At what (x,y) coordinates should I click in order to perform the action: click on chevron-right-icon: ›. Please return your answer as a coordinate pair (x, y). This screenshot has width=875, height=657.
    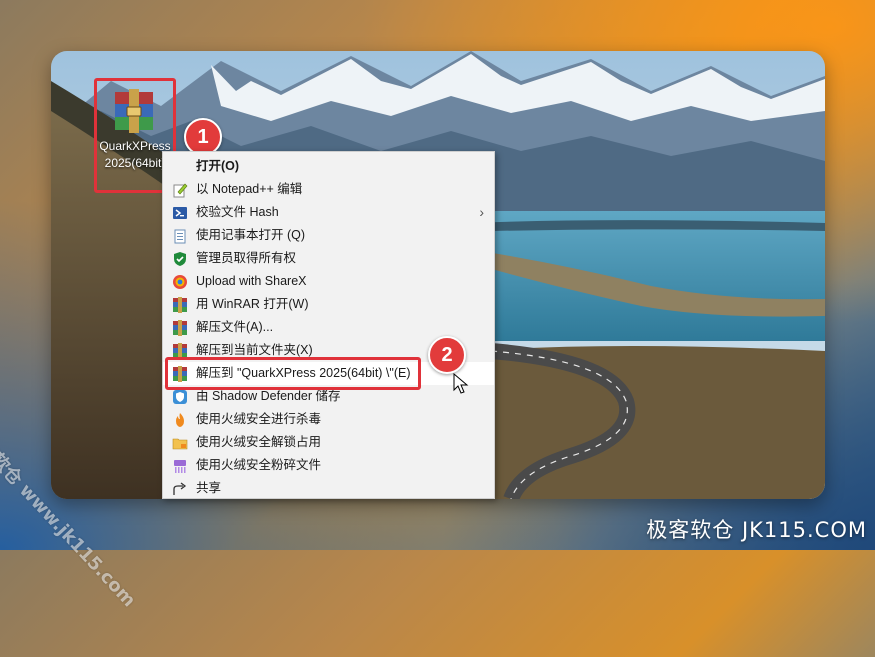
    Looking at the image, I should click on (481, 212).